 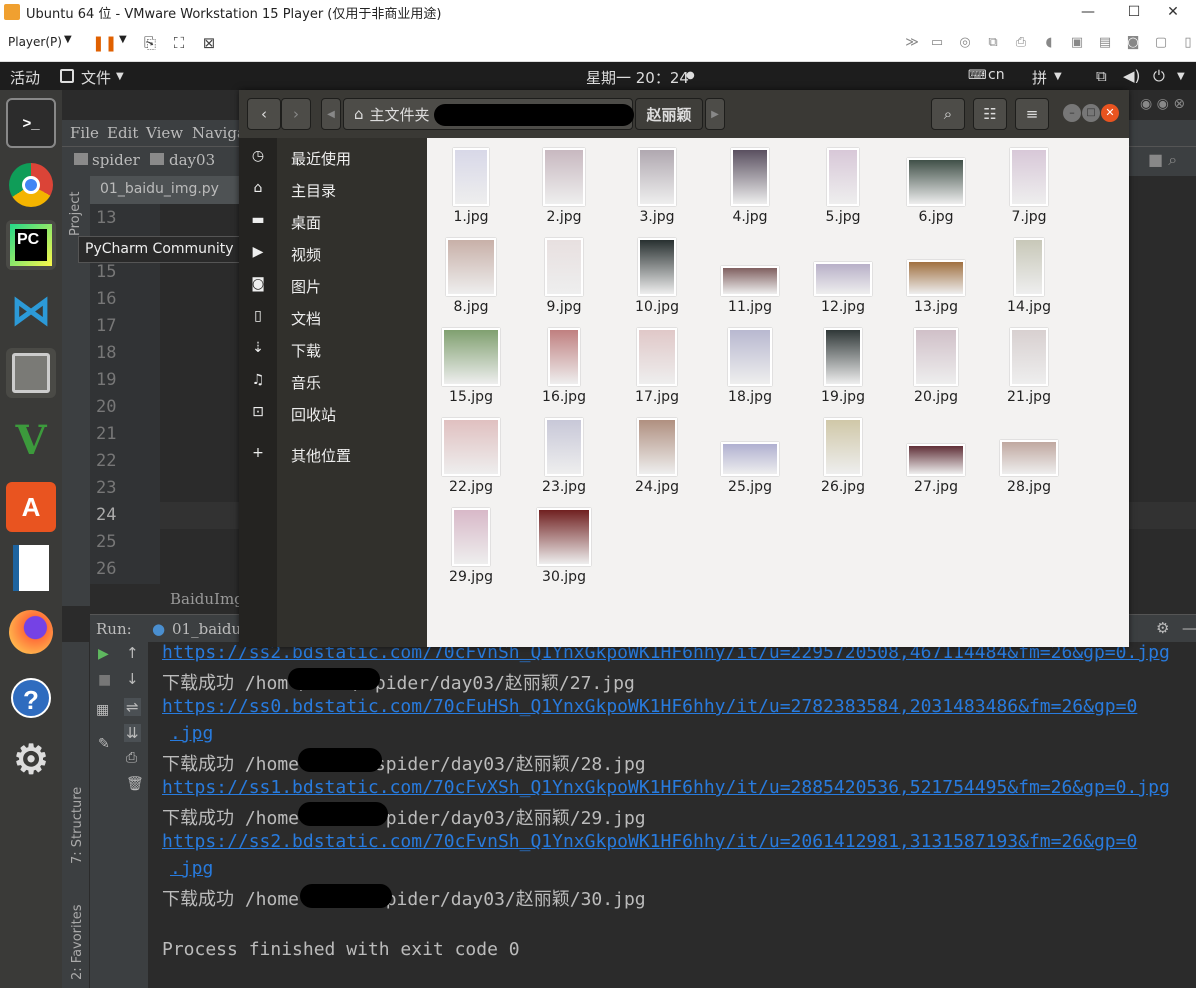 I want to click on favorites-tab: 2: Favorites, so click(x=77, y=942).